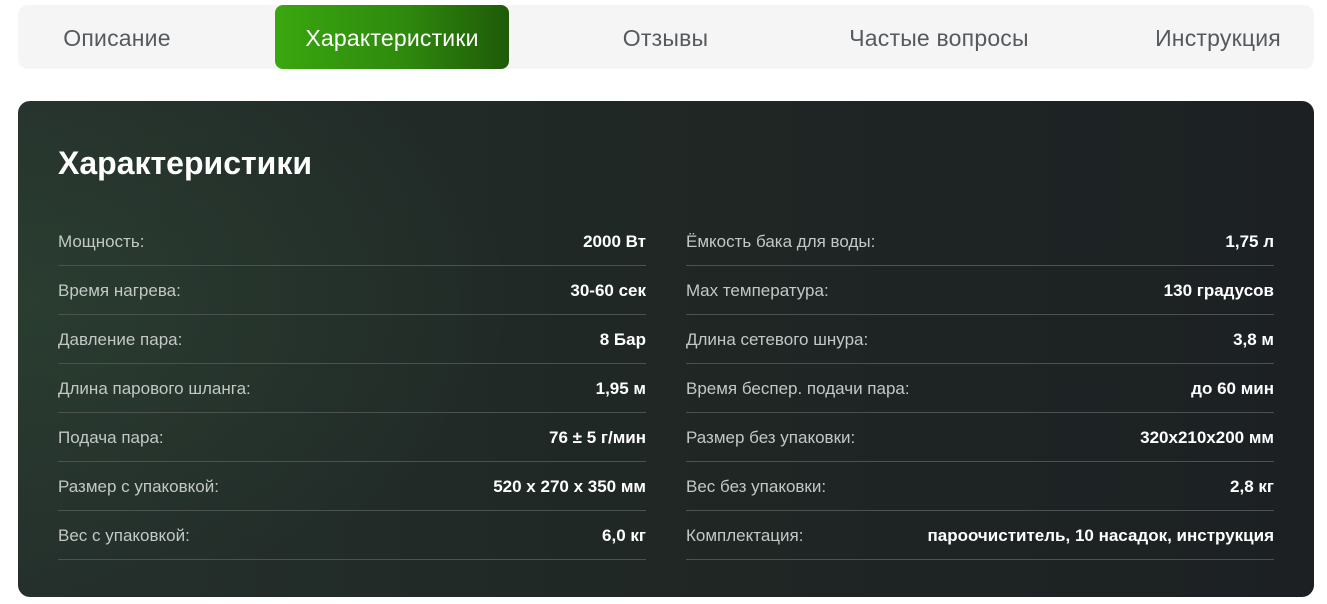 Image resolution: width=1327 pixels, height=604 pixels. Describe the element at coordinates (1253, 339) in the screenshot. I see `spec-value: 3,8 м` at that location.